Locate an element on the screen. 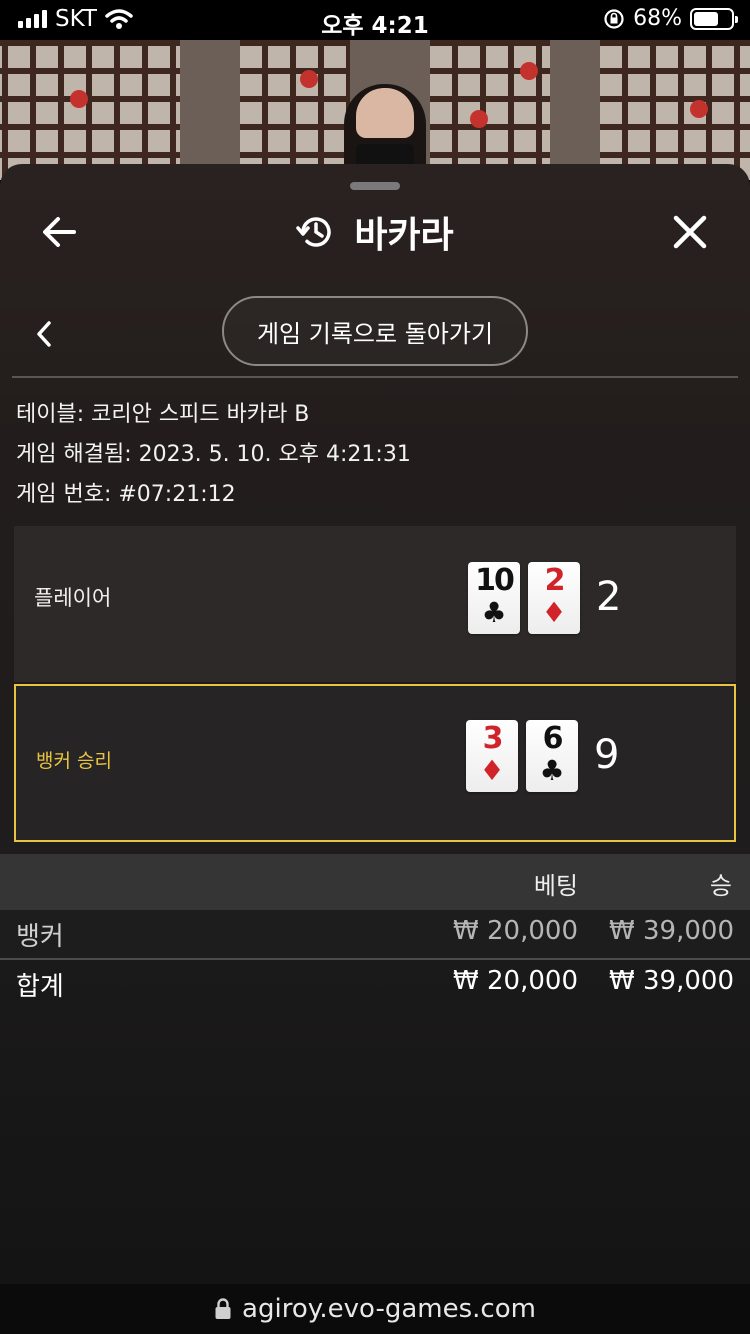 The height and width of the screenshot is (1334, 750). sub-back-button is located at coordinates (45, 334).